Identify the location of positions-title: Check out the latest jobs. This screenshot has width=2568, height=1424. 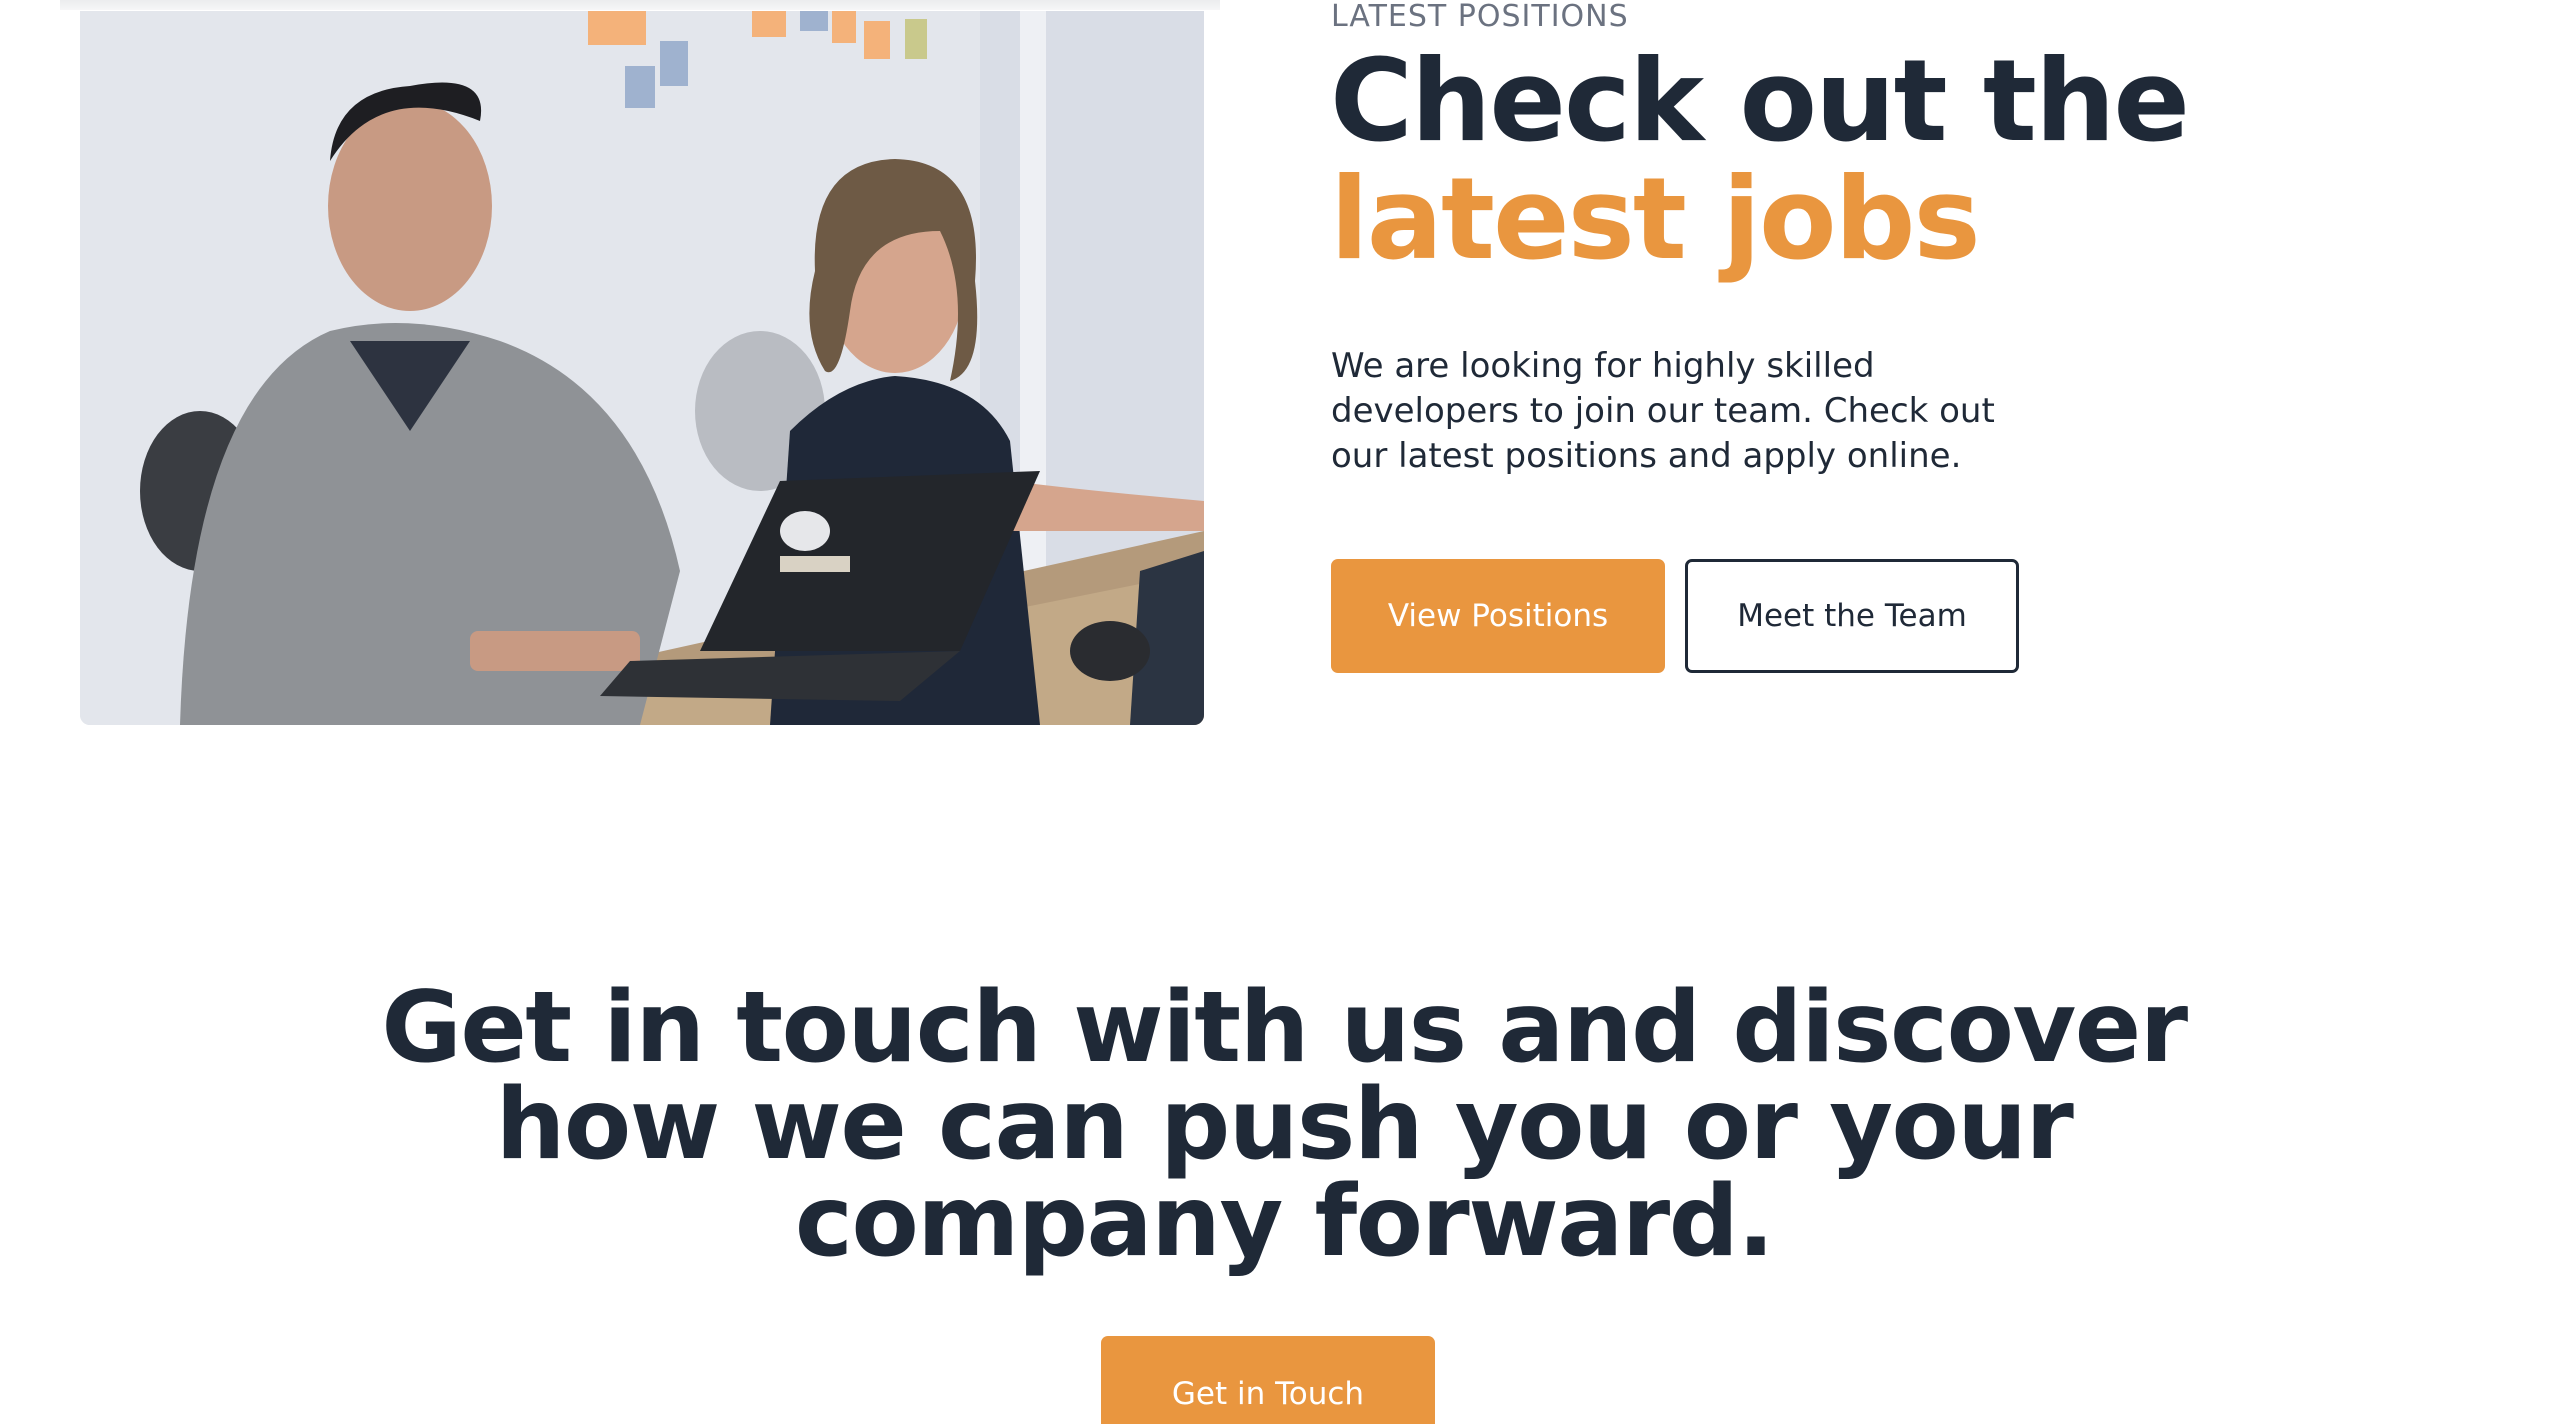
(1760, 160).